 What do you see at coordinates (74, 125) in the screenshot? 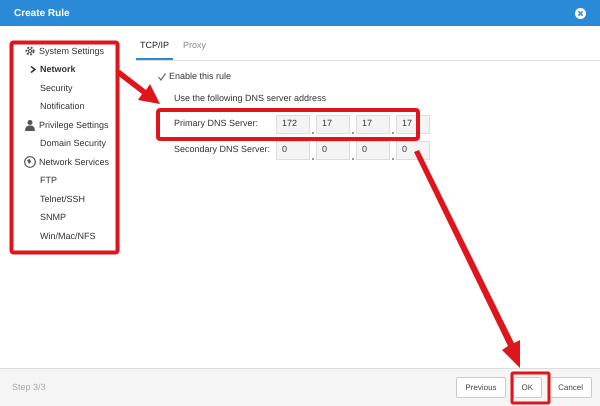
I see `sidebar-group: Privilege Settings` at bounding box center [74, 125].